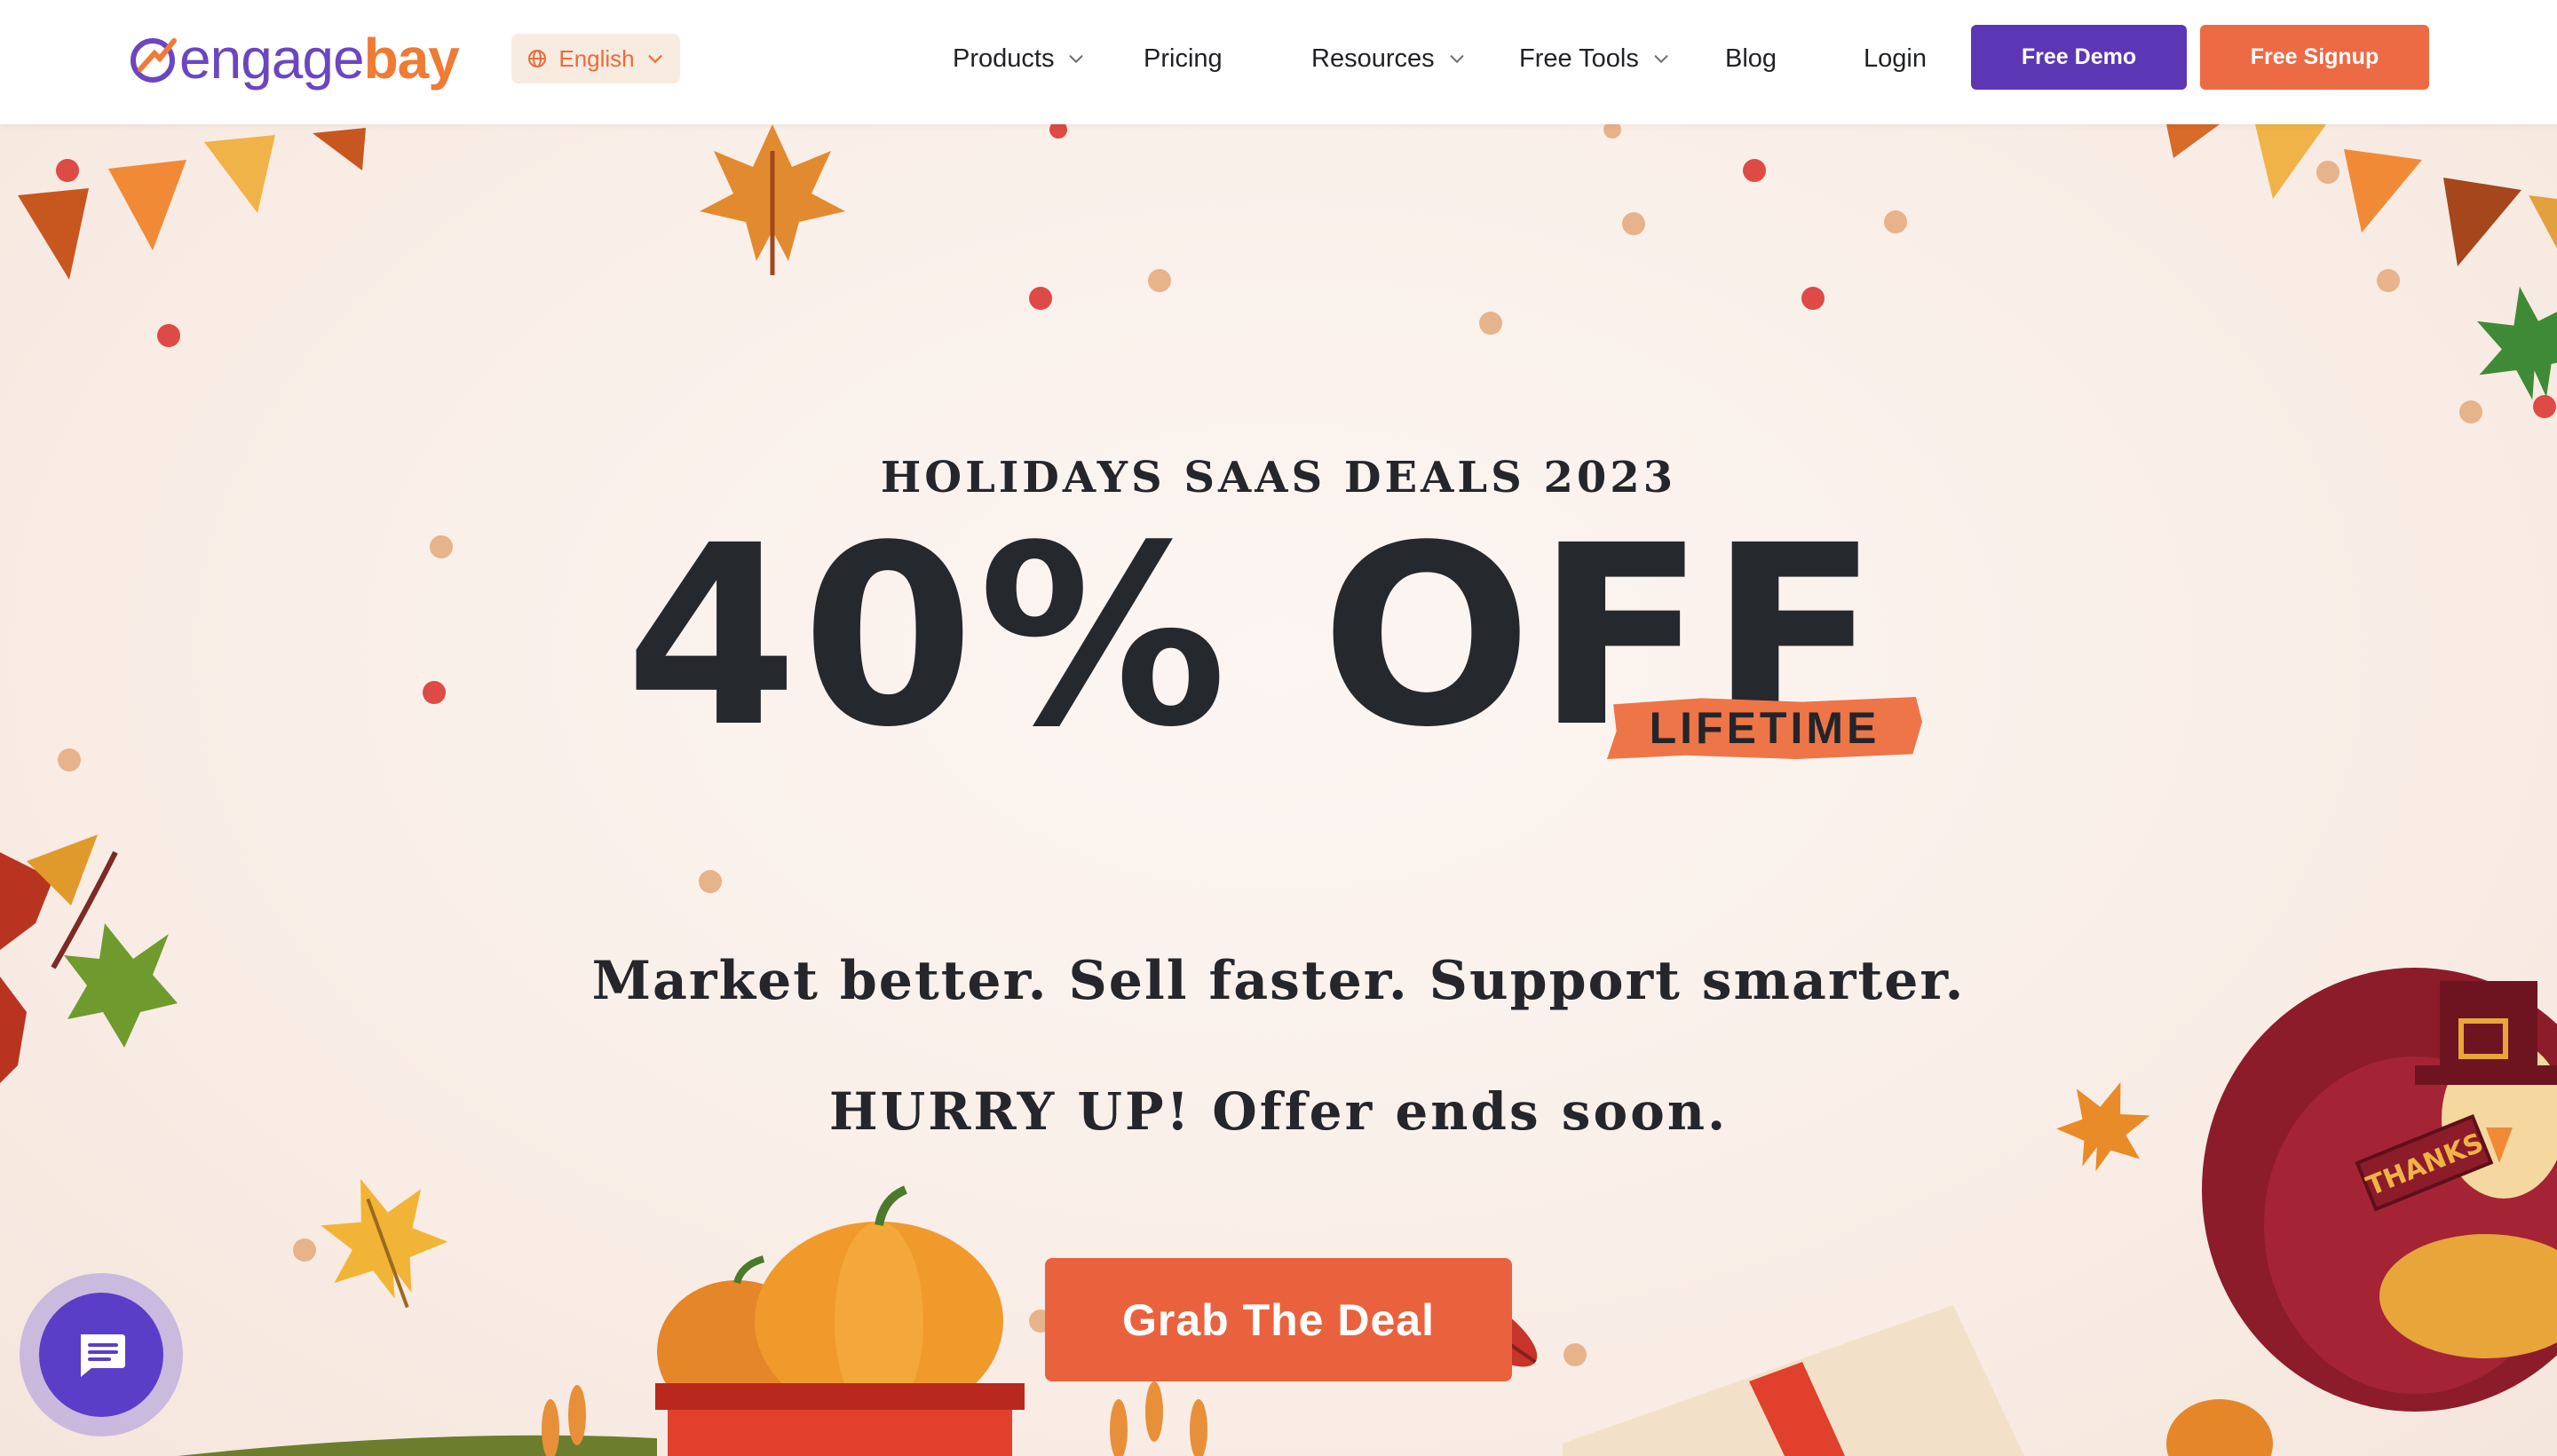  Describe the element at coordinates (772, 199) in the screenshot. I see `maple-leaf-icon` at that location.